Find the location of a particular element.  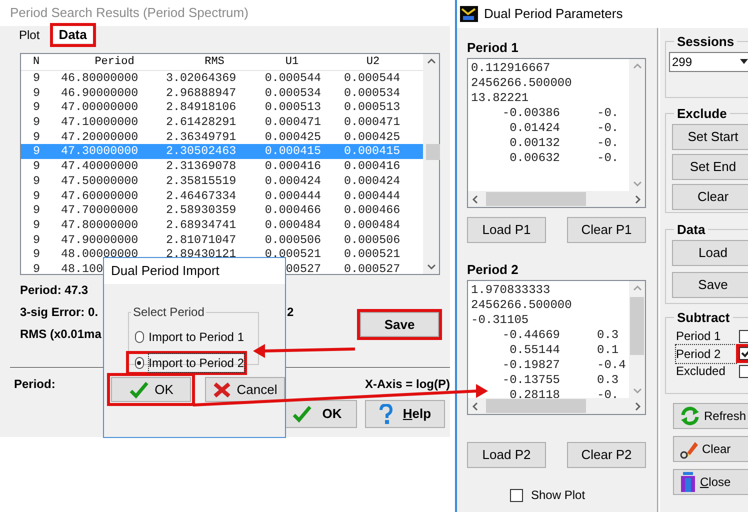

section-label: Period 1 is located at coordinates (493, 48).